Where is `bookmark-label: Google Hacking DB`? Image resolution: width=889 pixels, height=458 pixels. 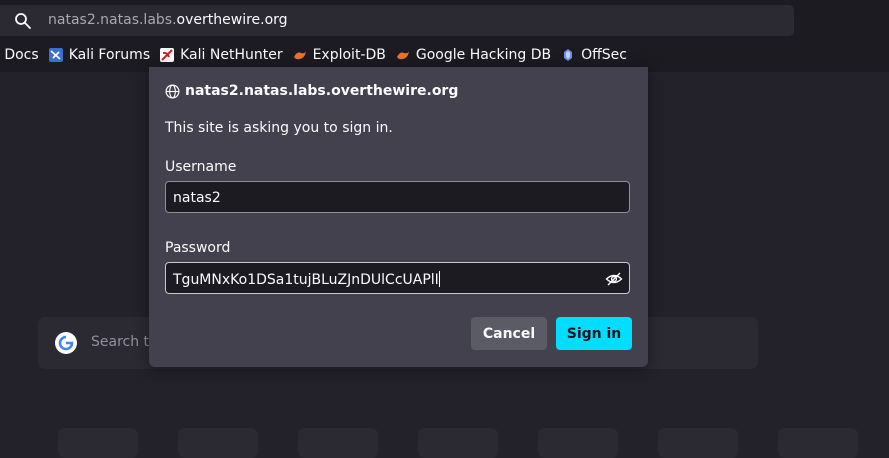 bookmark-label: Google Hacking DB is located at coordinates (483, 55).